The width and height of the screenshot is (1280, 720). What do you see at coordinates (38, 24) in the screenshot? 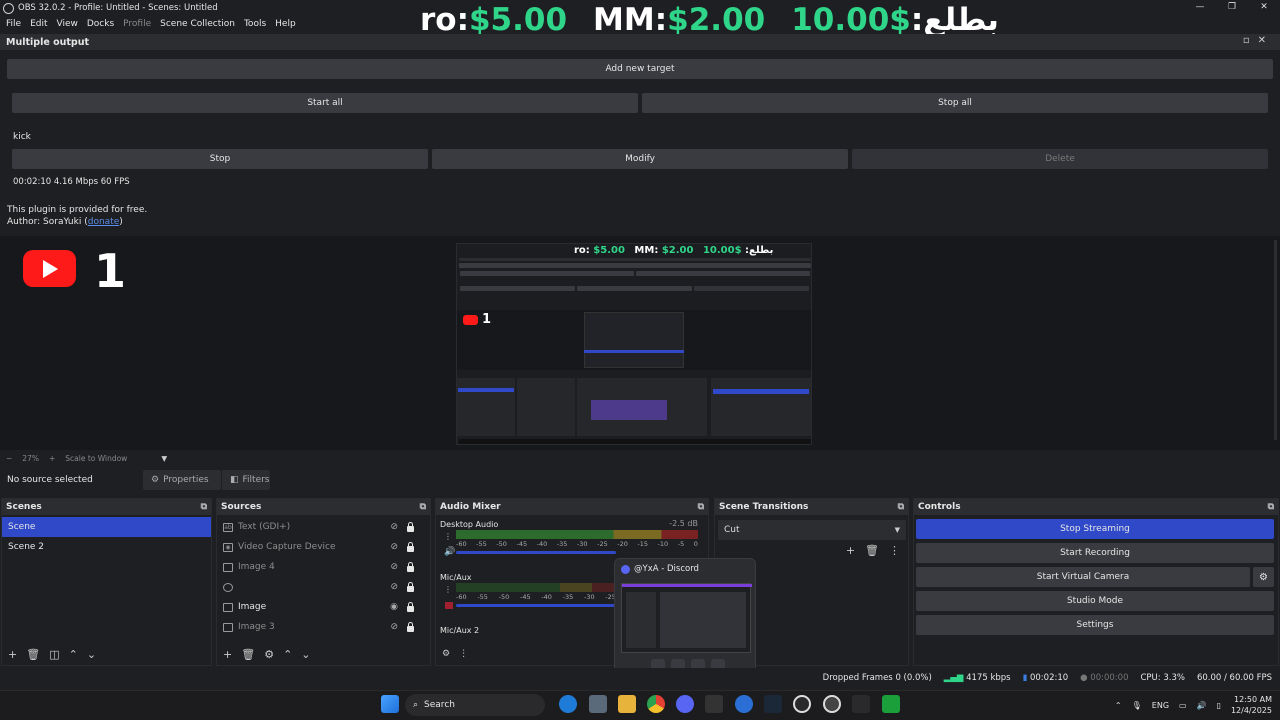
I see `menu-edit: Edit` at bounding box center [38, 24].